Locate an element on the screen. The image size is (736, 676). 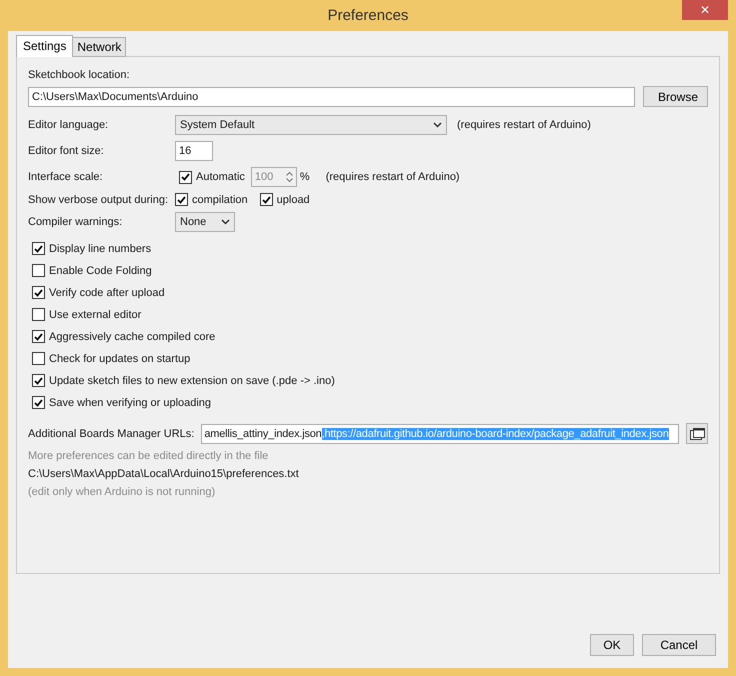
note-text: C:\Users\Max\AppData\Local\Arduino15\preferences.txt is located at coordinates (164, 474).